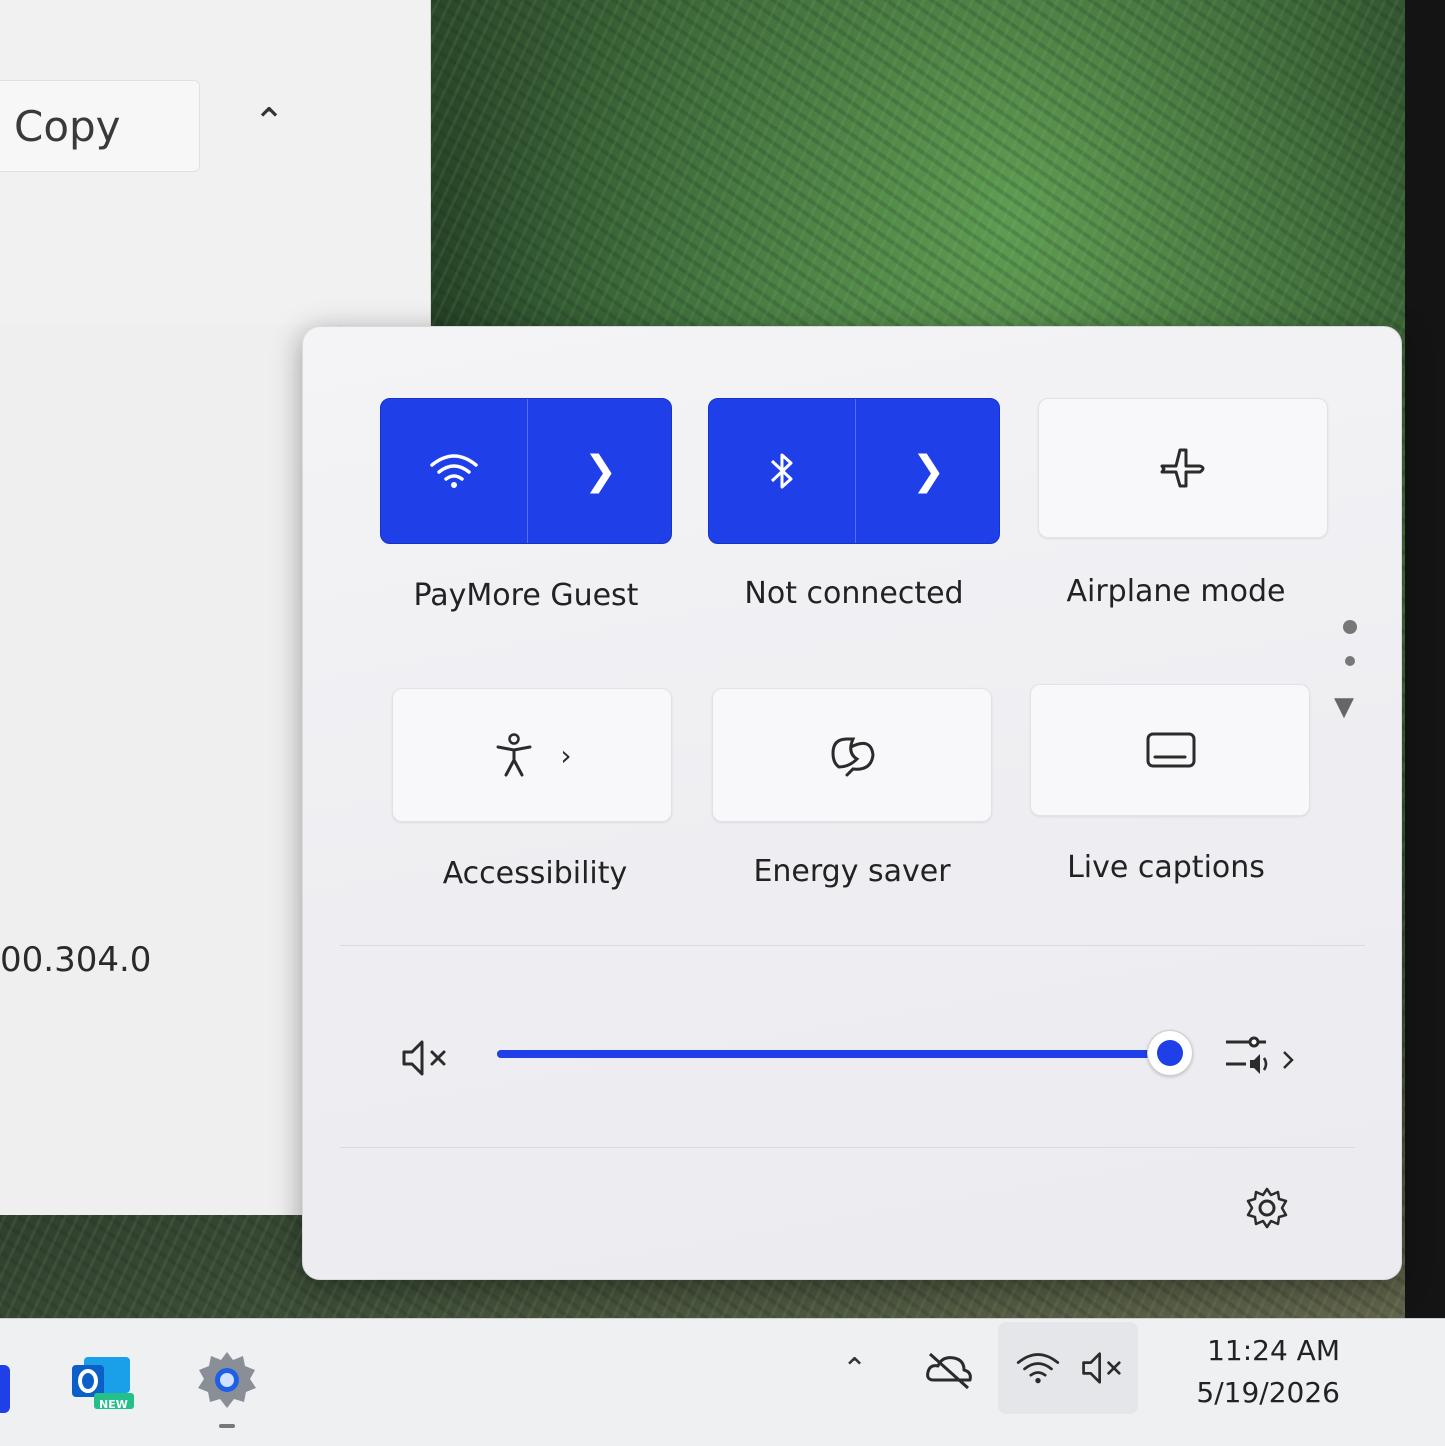 The height and width of the screenshot is (1446, 1445). I want to click on settings-gear-icon, so click(1267, 1208).